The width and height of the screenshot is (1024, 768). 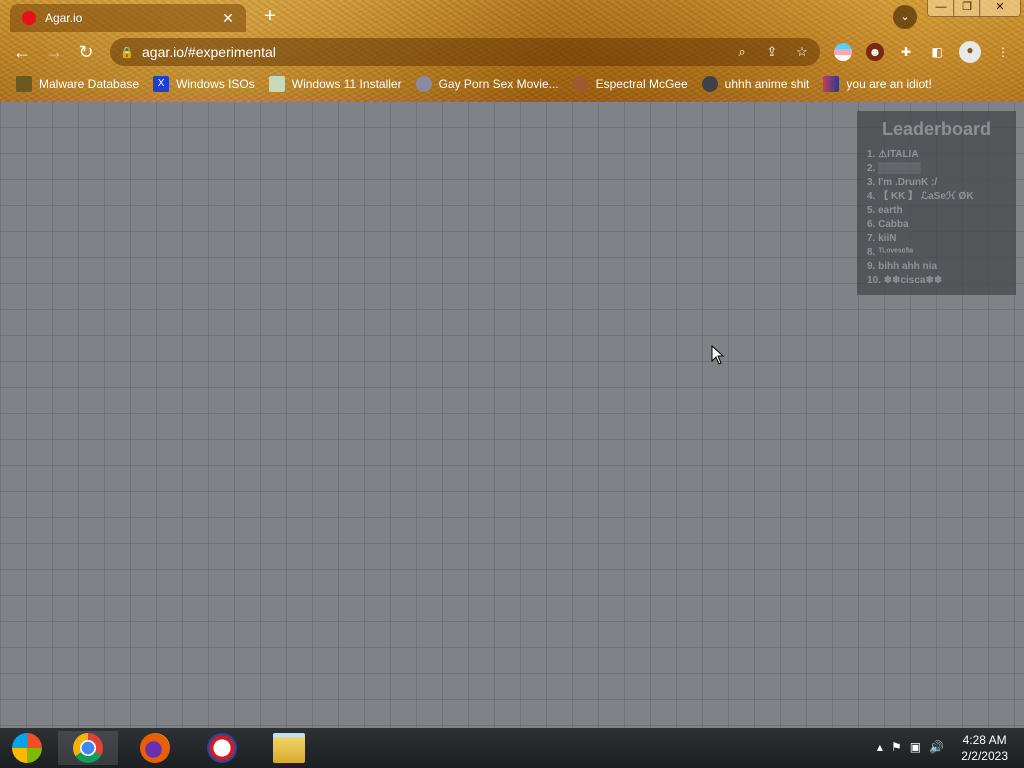 I want to click on leaderboard-entry: 3. I'm .DrunK :/, so click(x=902, y=182).